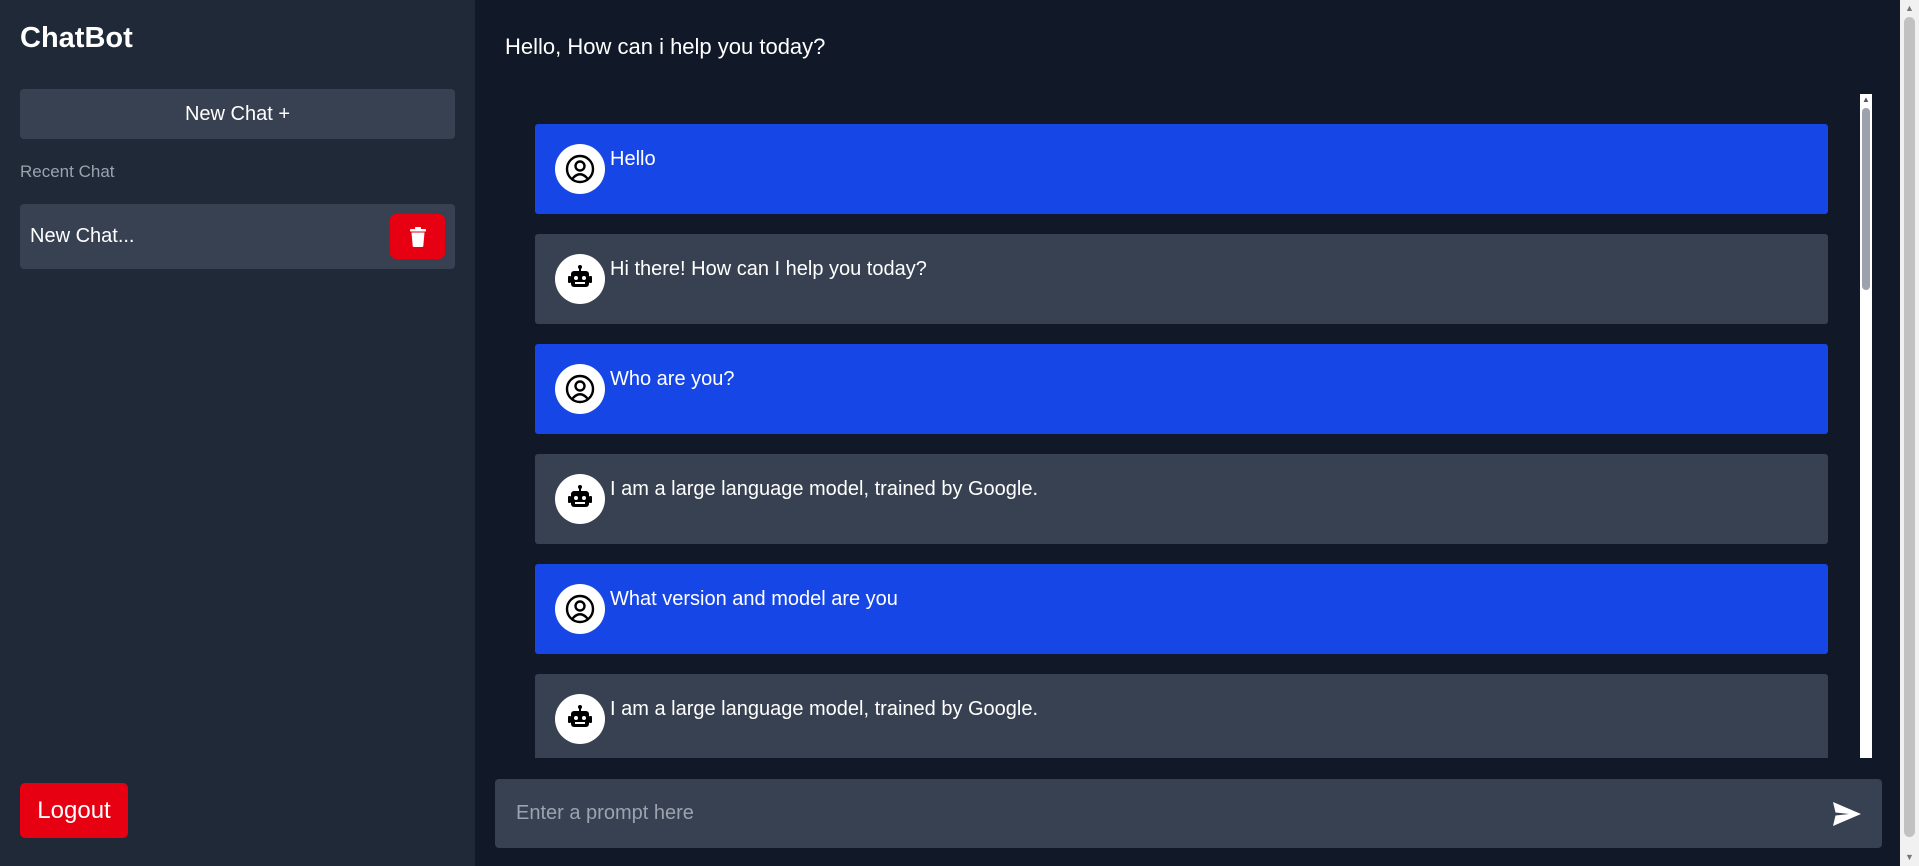  What do you see at coordinates (1866, 100) in the screenshot?
I see `scroll-up-arrow-icon: ▲` at bounding box center [1866, 100].